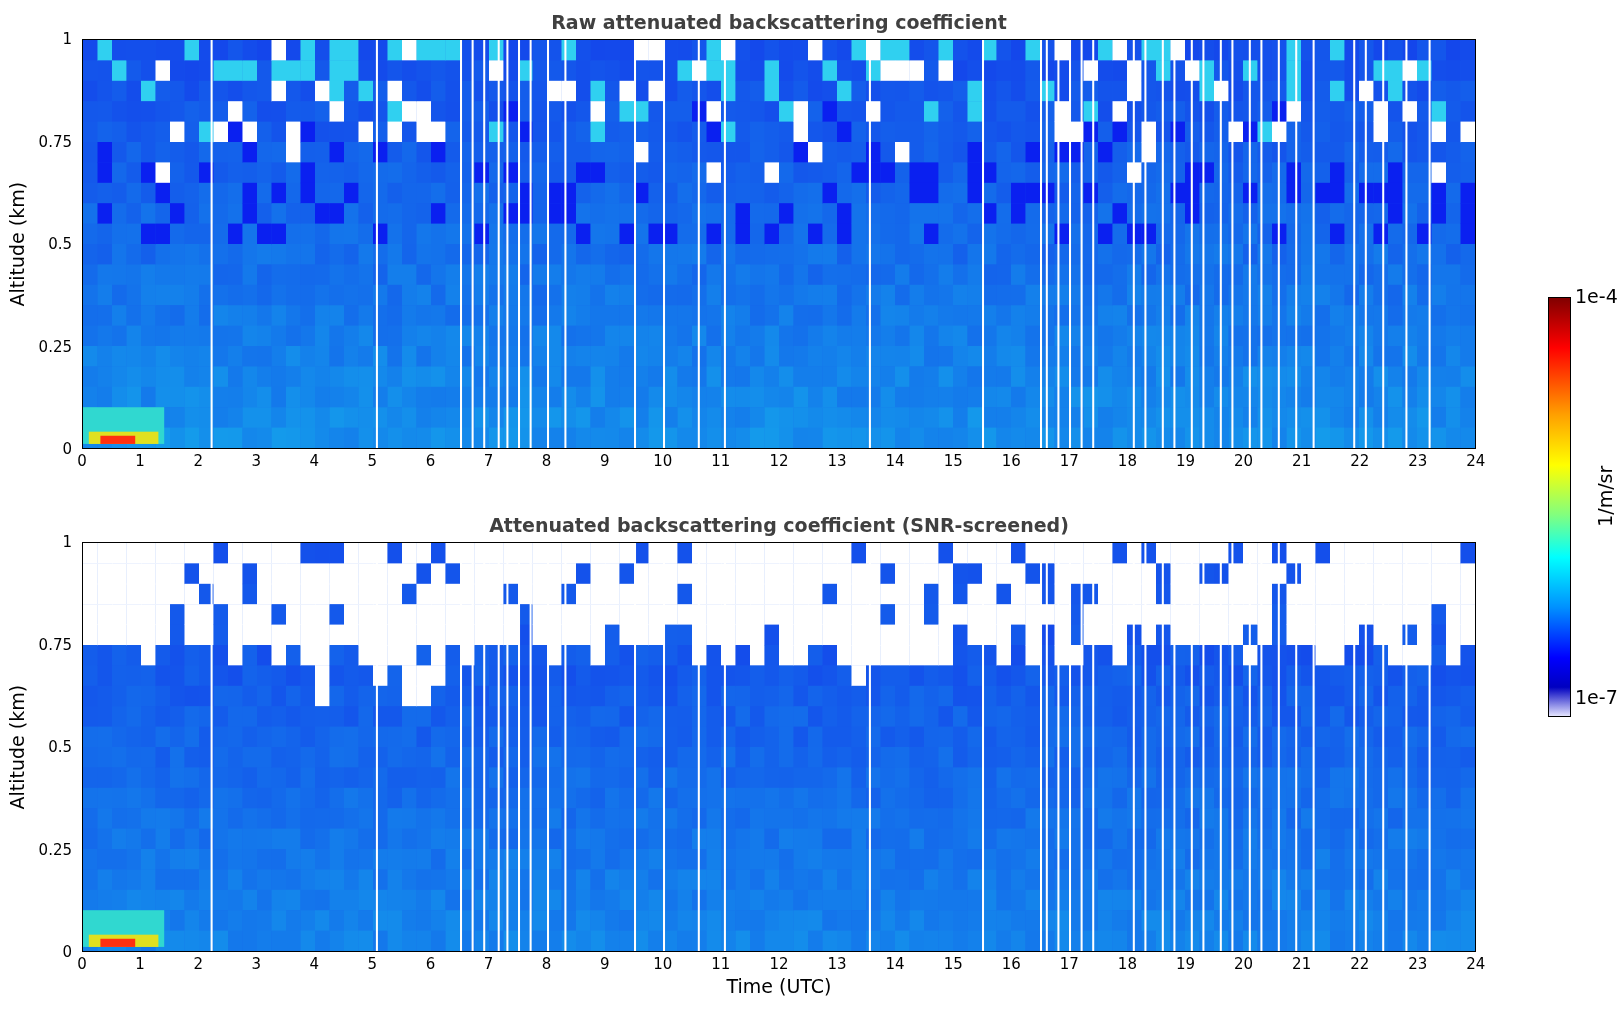  Describe the element at coordinates (779, 986) in the screenshot. I see `x-axis-label: Time (UTC)` at that location.